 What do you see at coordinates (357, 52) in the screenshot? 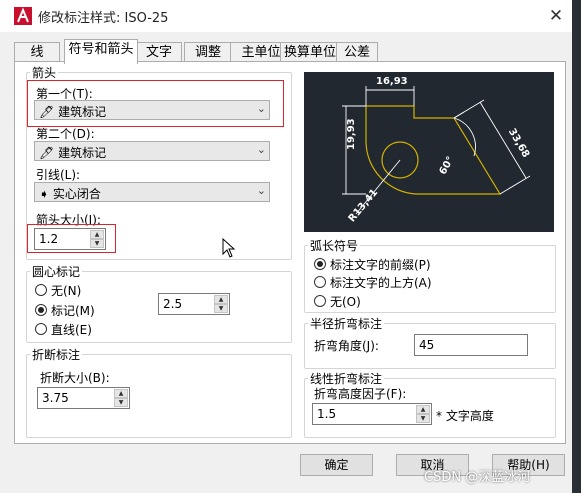
I see `tab-tolerances: 公差` at bounding box center [357, 52].